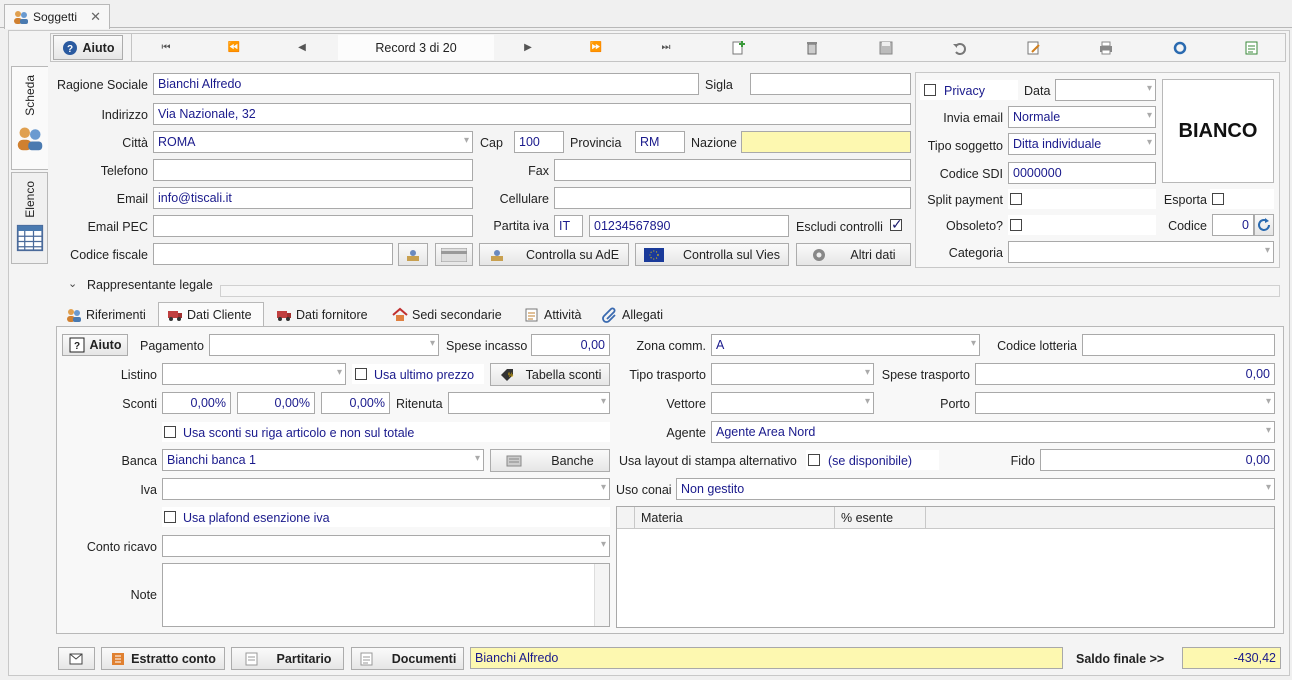  I want to click on agente-dropdown: Agente Area Nord, so click(993, 432).